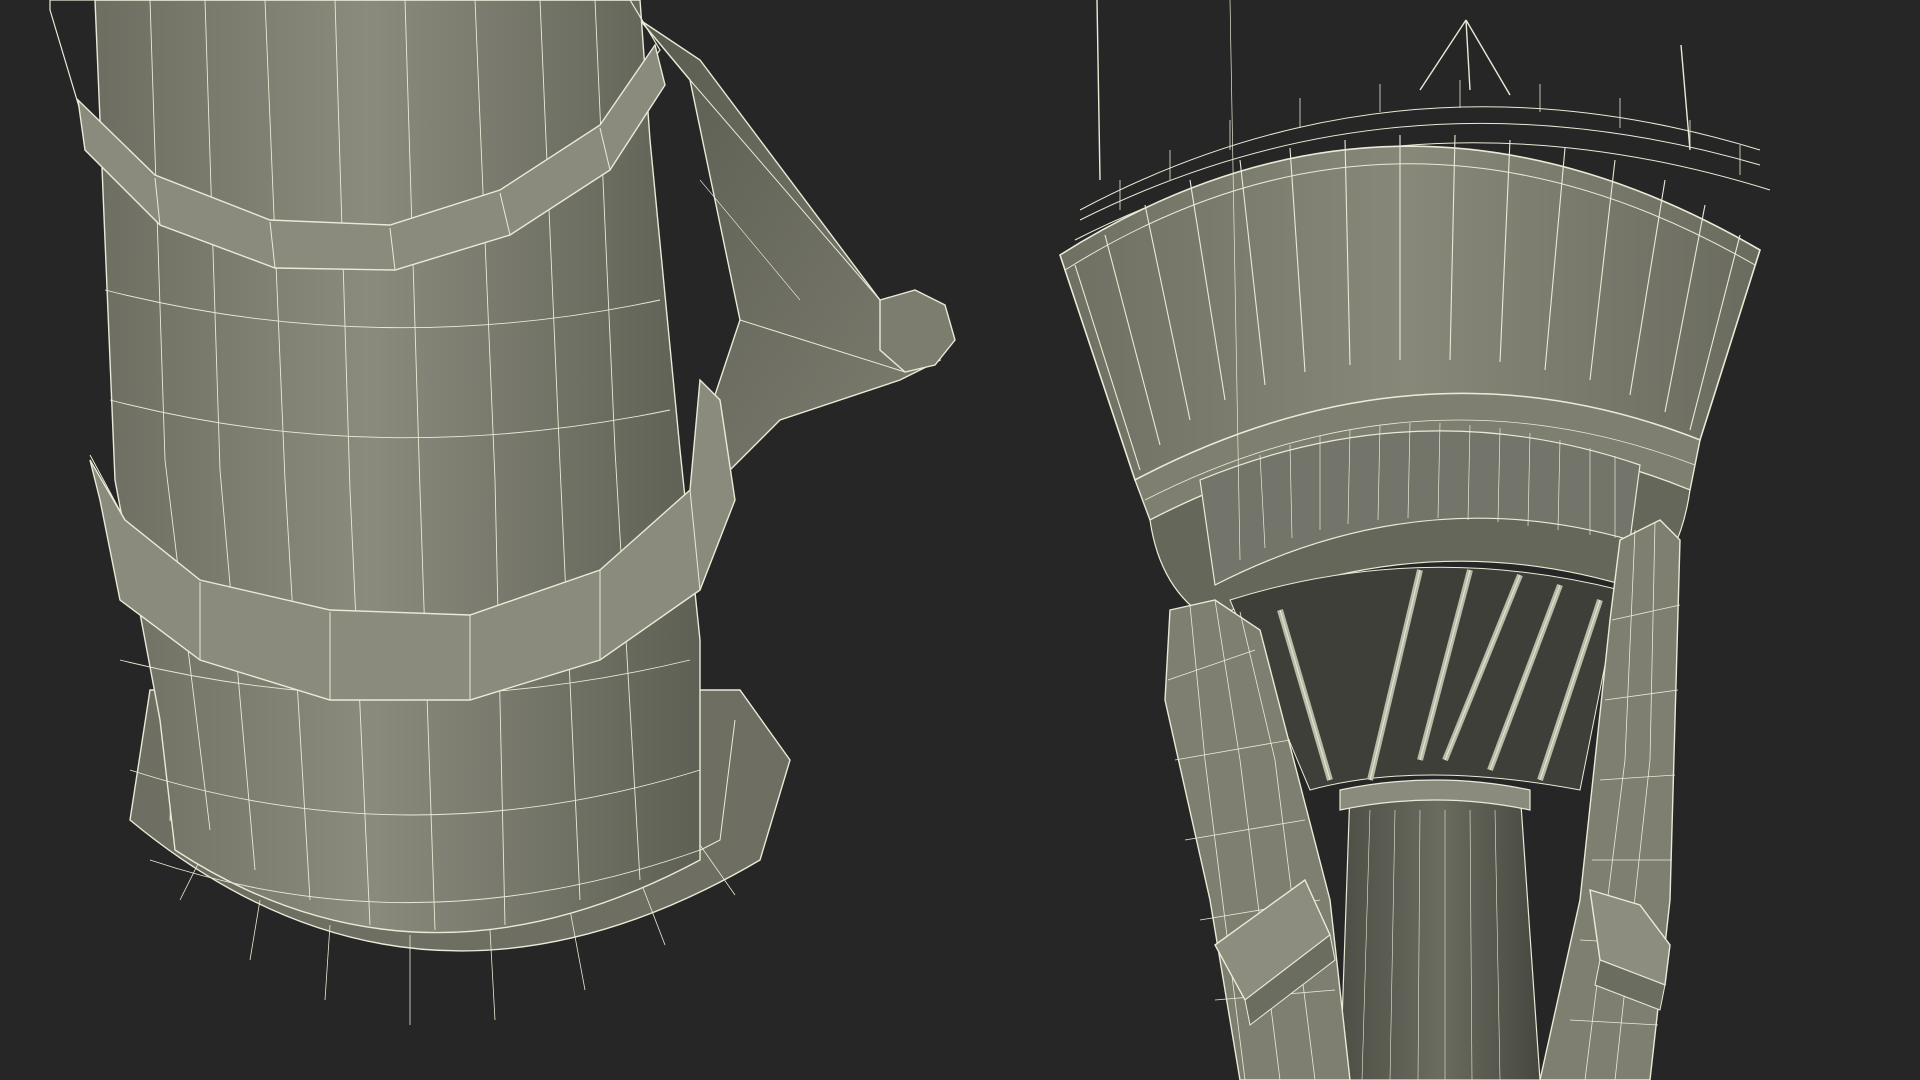 The height and width of the screenshot is (1080, 1920). I want to click on buttress-fin, so click(797, 245).